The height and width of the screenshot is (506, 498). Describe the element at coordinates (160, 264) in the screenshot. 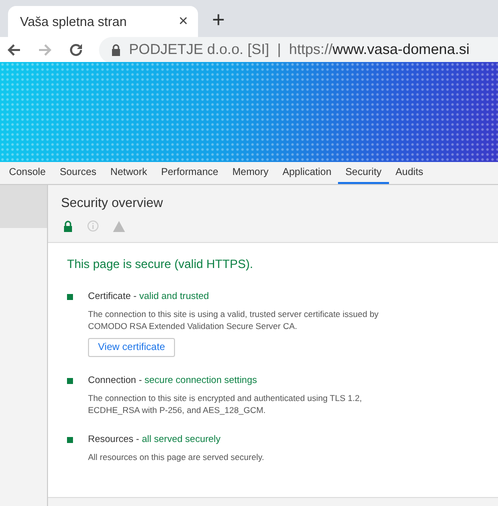

I see `security-summary: This page is secure (valid HTTPS).` at that location.